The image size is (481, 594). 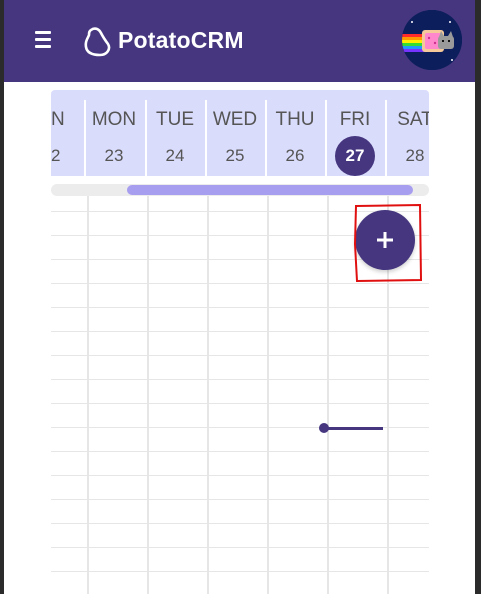 What do you see at coordinates (407, 133) in the screenshot?
I see `day-sat: SAT 28` at bounding box center [407, 133].